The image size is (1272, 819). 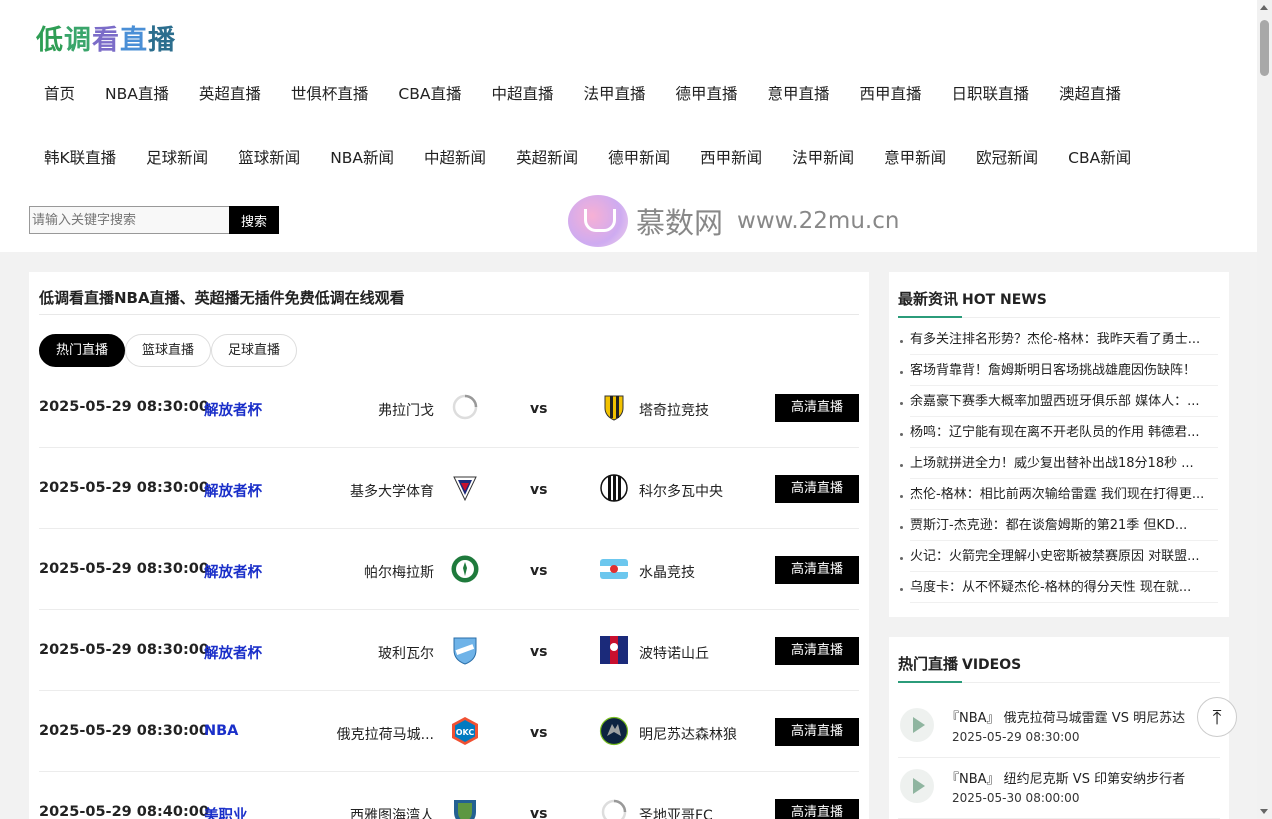 I want to click on nav-item: 德甲新闻, so click(x=639, y=157).